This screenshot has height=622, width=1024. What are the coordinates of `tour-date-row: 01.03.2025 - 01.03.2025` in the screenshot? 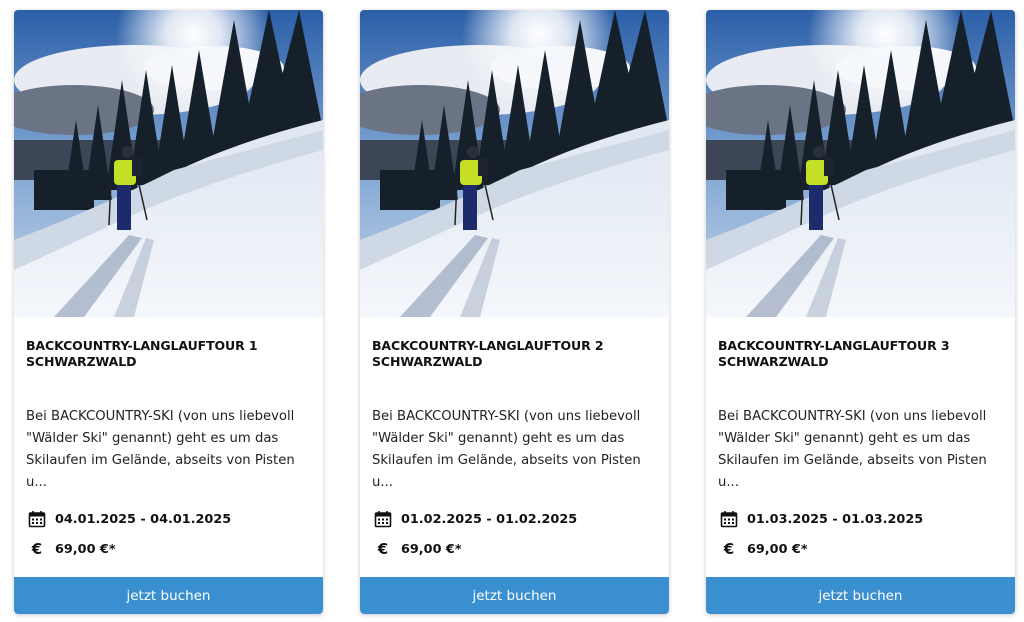 It's located at (821, 519).